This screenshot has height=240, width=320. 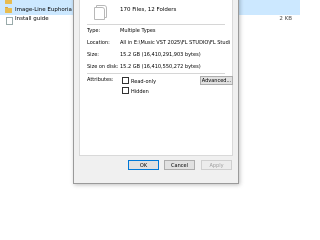 I want to click on size-value: 15.2 GB (16,410,291,903 bytes), so click(x=160, y=55).